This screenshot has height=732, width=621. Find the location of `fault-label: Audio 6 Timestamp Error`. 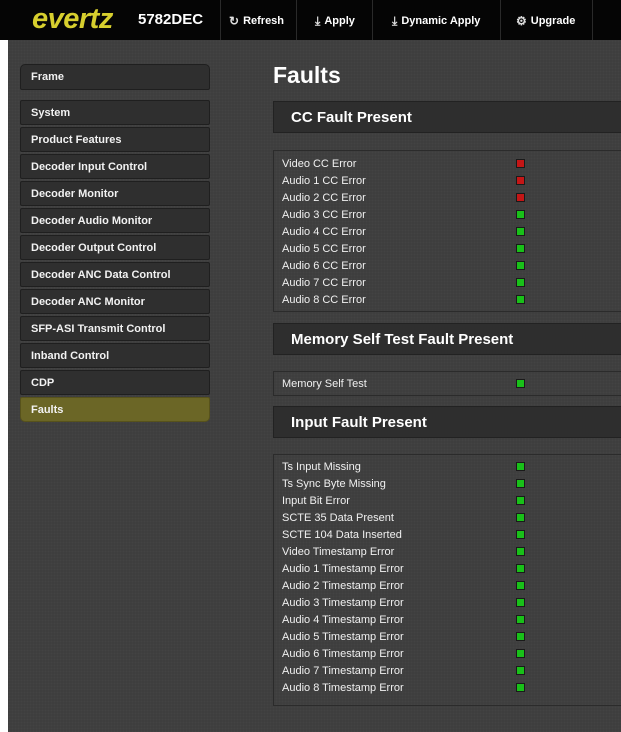

fault-label: Audio 6 Timestamp Error is located at coordinates (343, 653).